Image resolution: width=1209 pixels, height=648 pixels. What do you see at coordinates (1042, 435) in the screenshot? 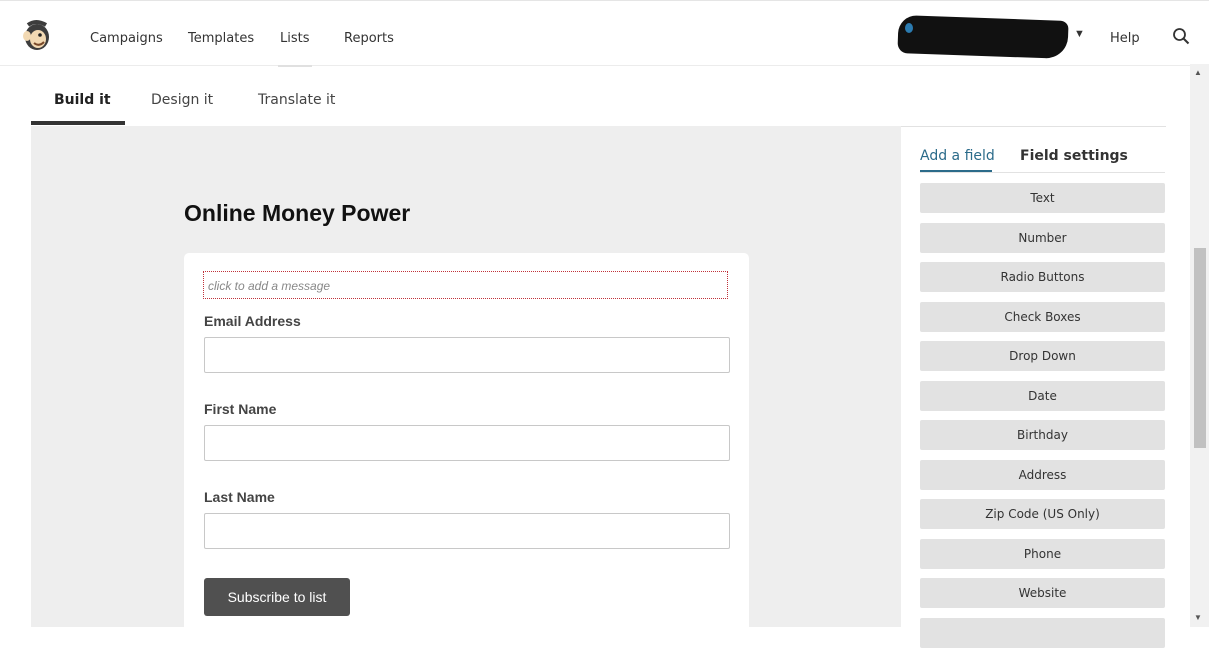
I see `add-field-birthday: Birthday` at bounding box center [1042, 435].